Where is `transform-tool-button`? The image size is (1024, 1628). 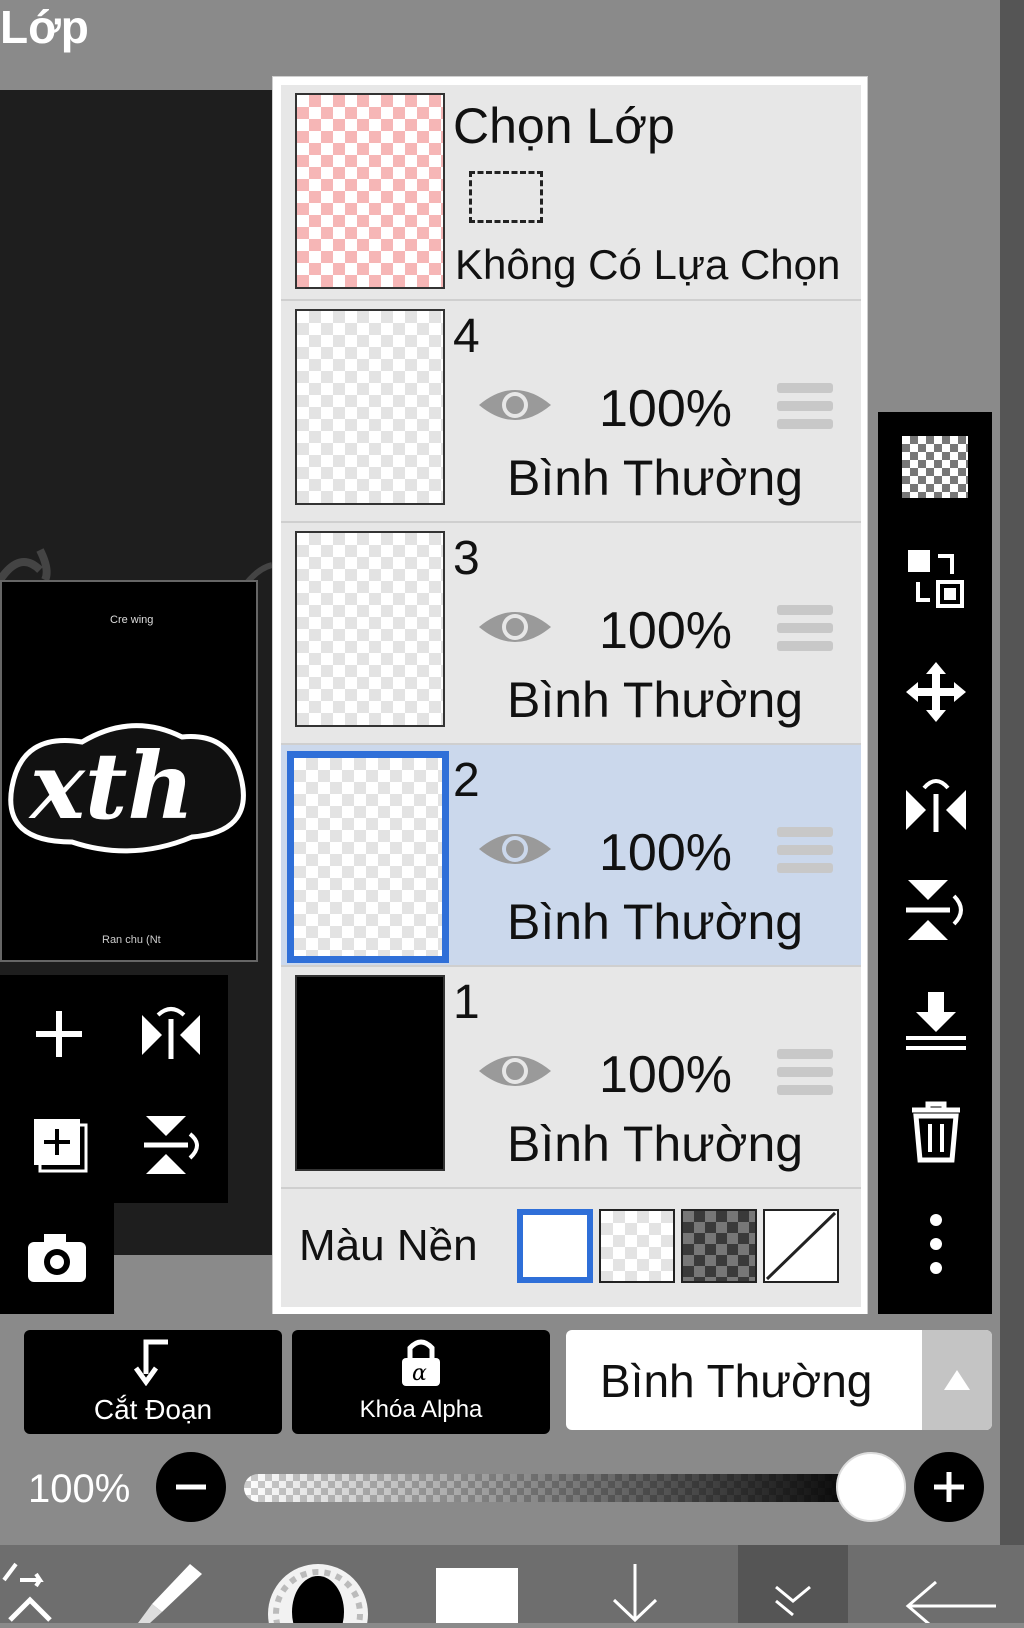 transform-tool-button is located at coordinates (30, 1591).